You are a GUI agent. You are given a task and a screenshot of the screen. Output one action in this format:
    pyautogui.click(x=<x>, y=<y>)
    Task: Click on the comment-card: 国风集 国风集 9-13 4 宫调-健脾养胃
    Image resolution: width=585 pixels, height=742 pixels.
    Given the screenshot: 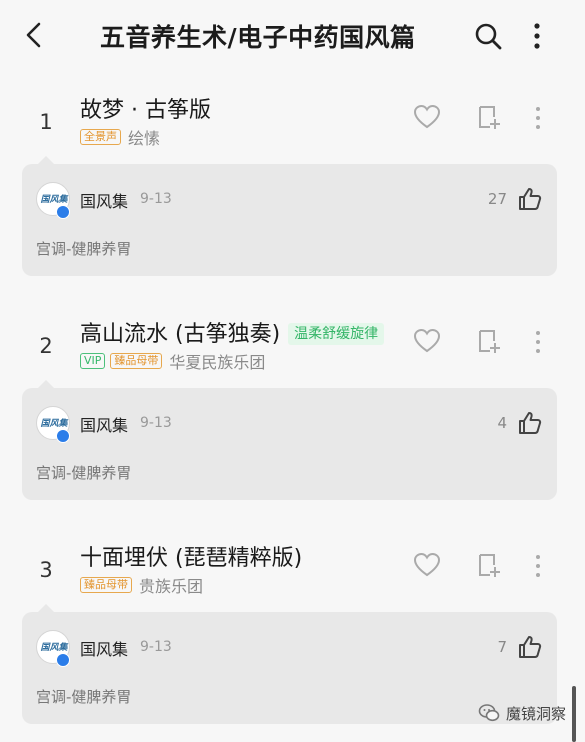 What is the action you would take?
    pyautogui.click(x=289, y=440)
    